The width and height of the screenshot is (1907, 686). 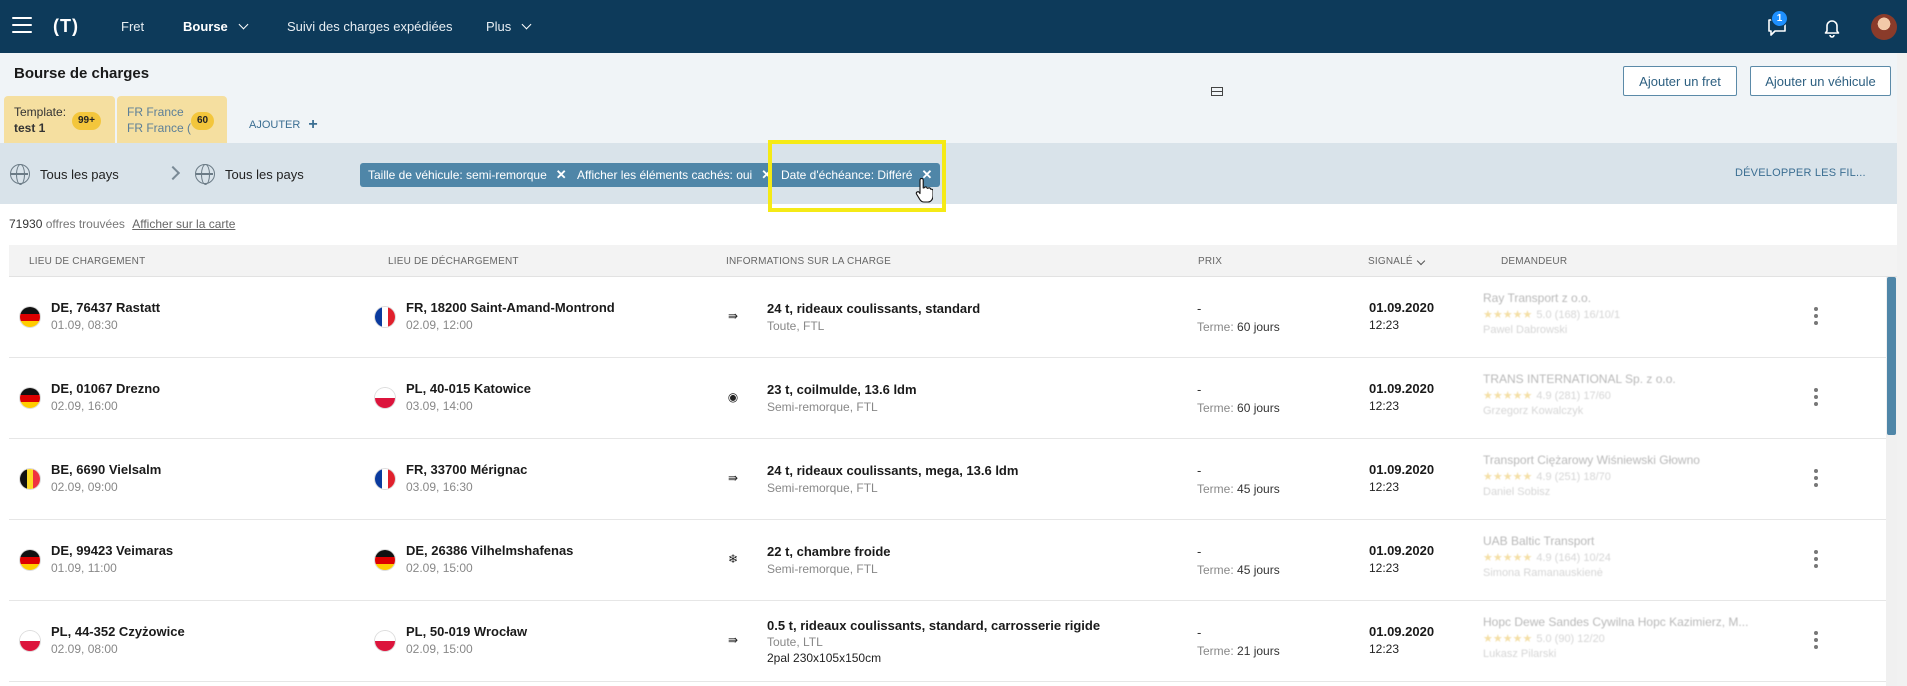 What do you see at coordinates (370, 26) in the screenshot?
I see `nav-item-suivi: Suivi des charges expédiées` at bounding box center [370, 26].